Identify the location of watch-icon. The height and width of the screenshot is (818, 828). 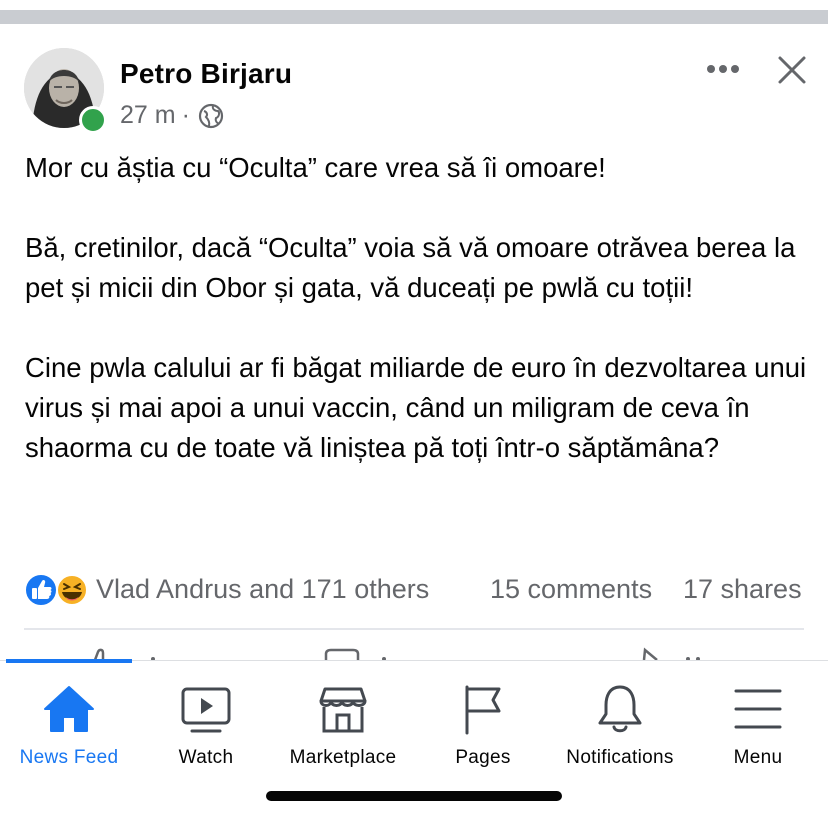
(206, 710).